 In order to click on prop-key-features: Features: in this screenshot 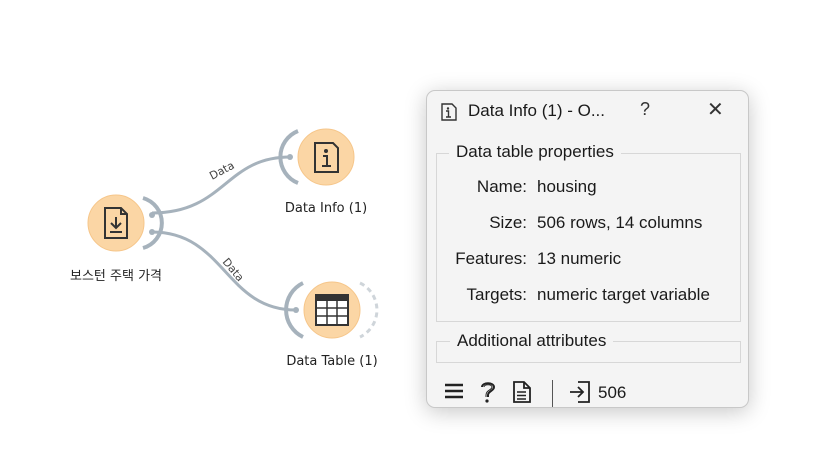, I will do `click(491, 258)`.